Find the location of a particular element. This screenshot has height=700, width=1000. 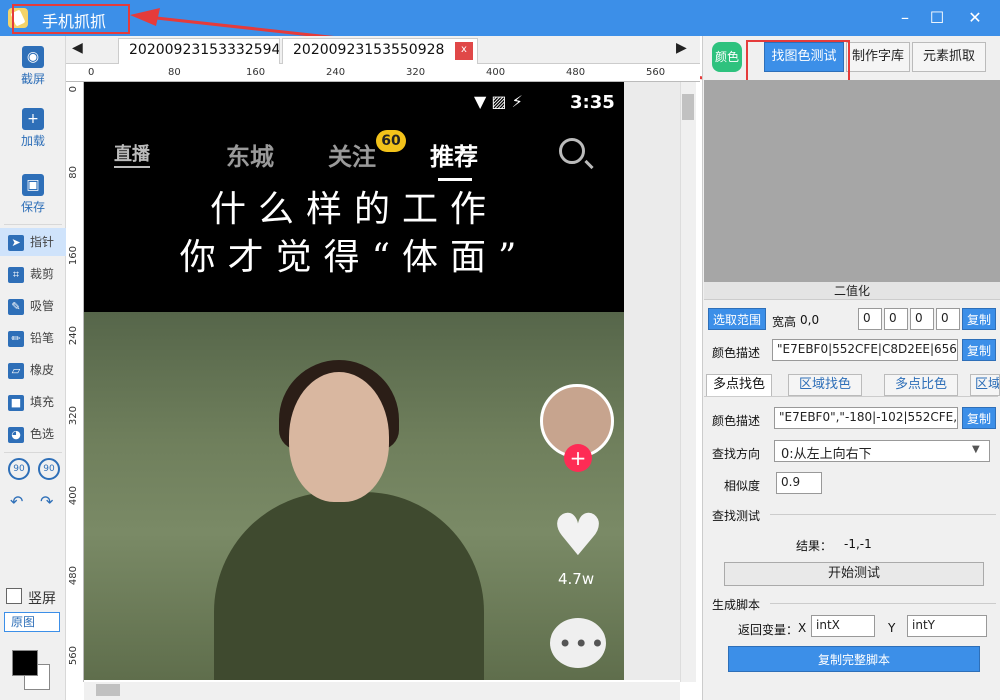

divider is located at coordinates (33, 452).